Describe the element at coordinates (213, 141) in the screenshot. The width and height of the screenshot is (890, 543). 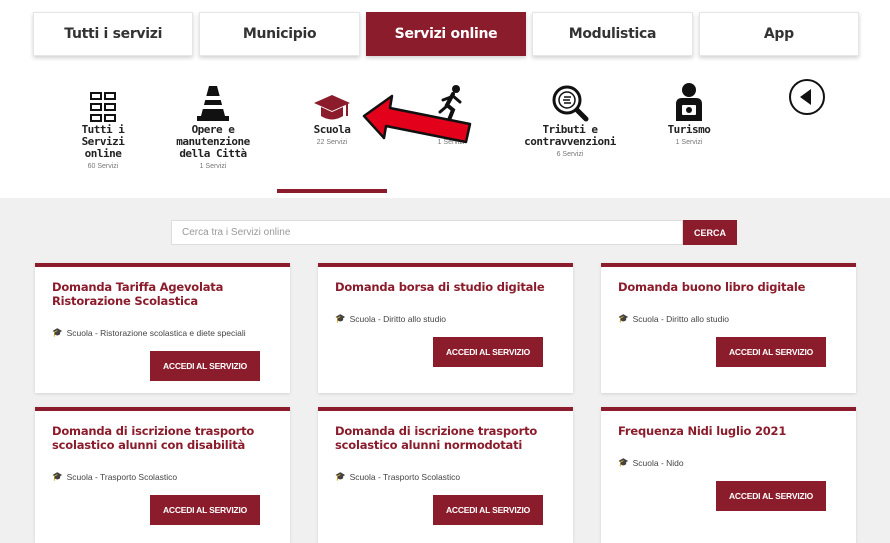
I see `category-label: Opere e manutenzione della Città` at that location.